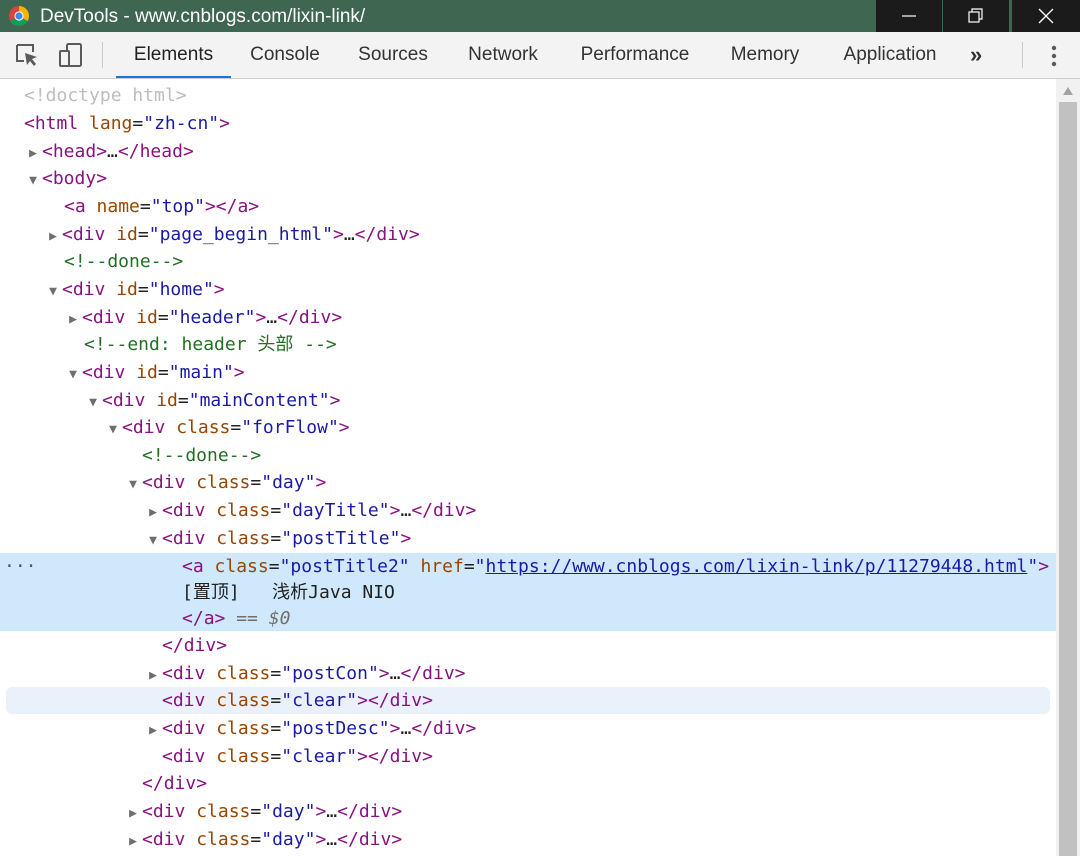 The width and height of the screenshot is (1080, 856). Describe the element at coordinates (241, 234) in the screenshot. I see `attr-value: page_begin_html` at that location.